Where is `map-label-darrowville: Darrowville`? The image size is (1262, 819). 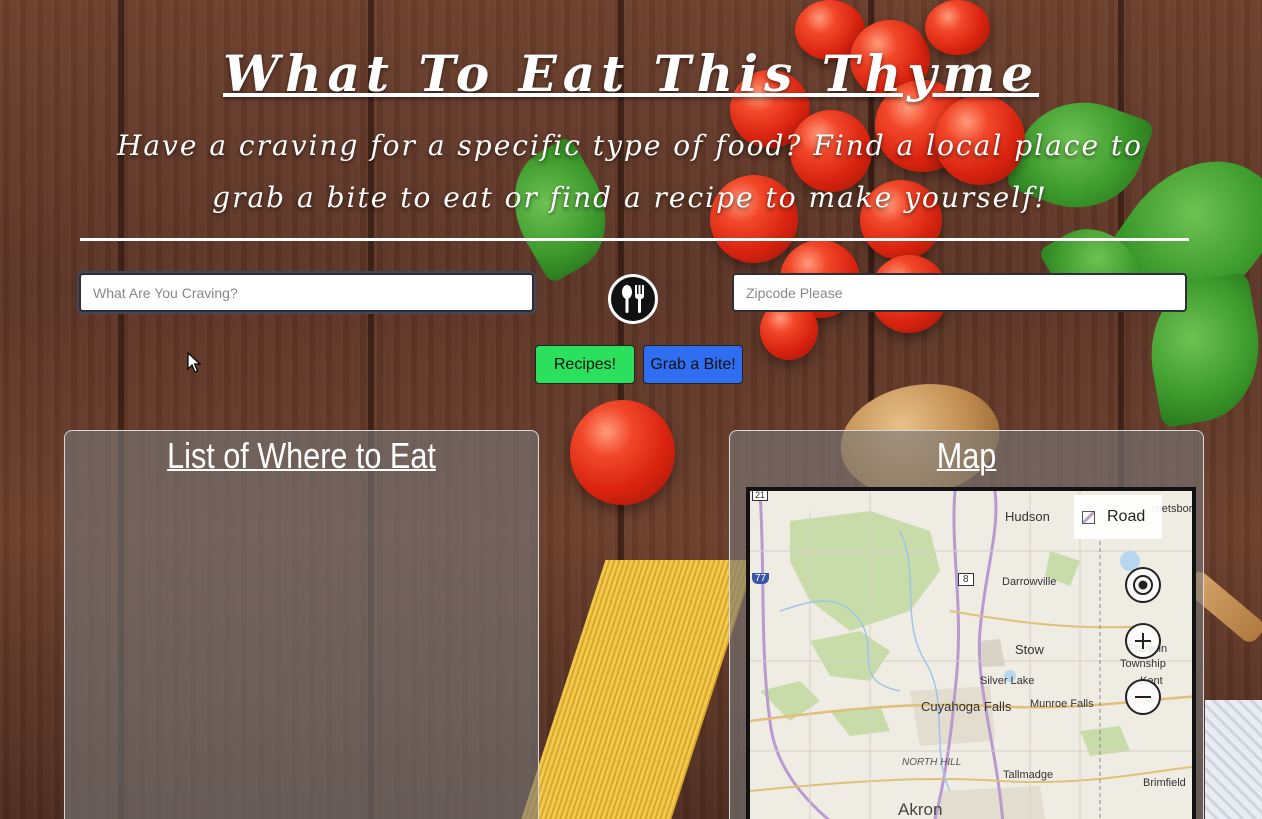
map-label-darrowville: Darrowville is located at coordinates (1029, 582).